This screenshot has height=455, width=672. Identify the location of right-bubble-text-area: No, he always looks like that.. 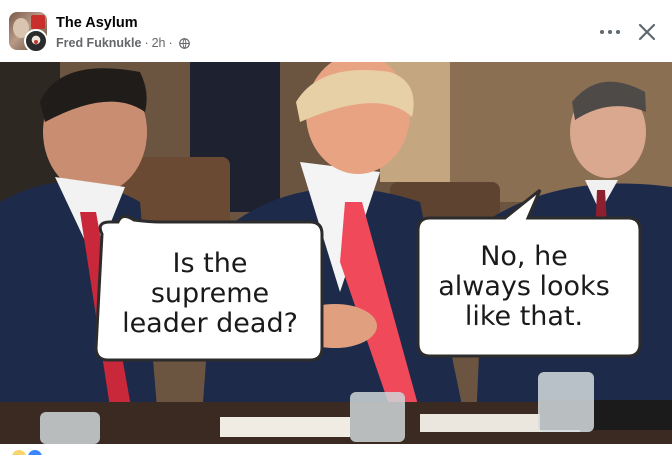
(524, 287).